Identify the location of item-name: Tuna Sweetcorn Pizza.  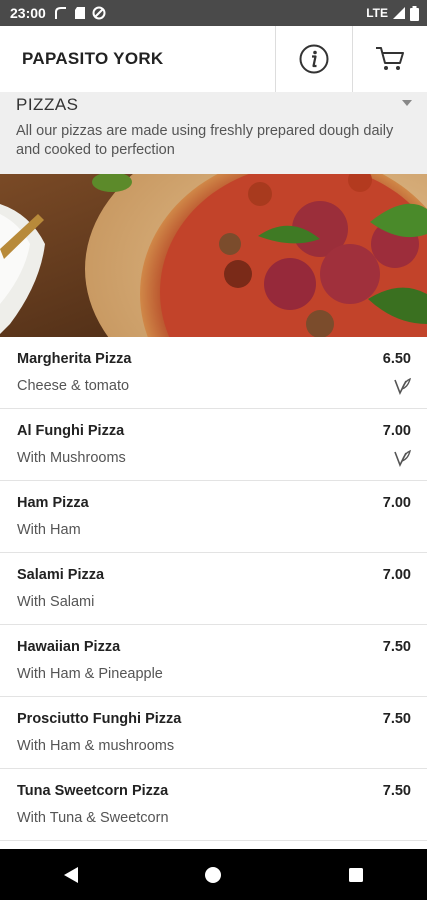
(93, 791).